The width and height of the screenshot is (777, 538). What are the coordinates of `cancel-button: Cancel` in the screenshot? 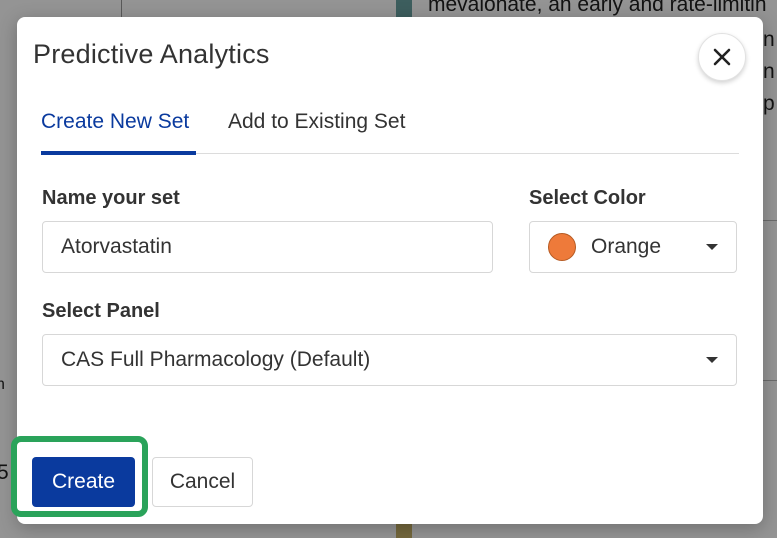 It's located at (202, 482).